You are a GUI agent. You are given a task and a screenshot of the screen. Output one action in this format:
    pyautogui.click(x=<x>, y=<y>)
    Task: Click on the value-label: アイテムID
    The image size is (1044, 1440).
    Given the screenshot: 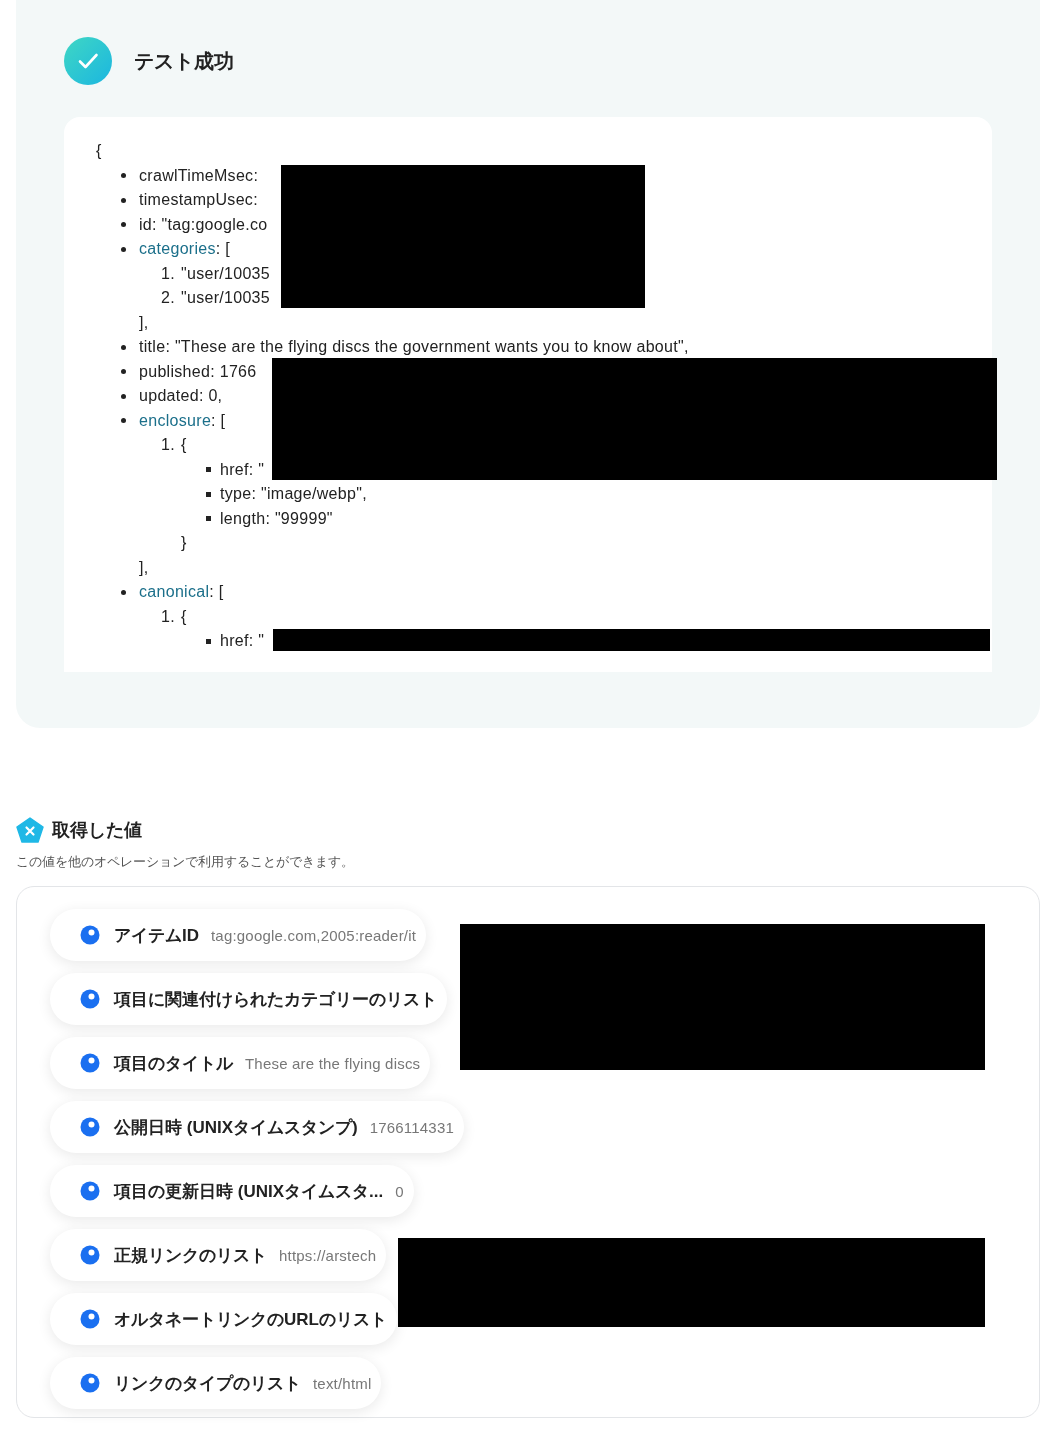 What is the action you would take?
    pyautogui.click(x=156, y=935)
    